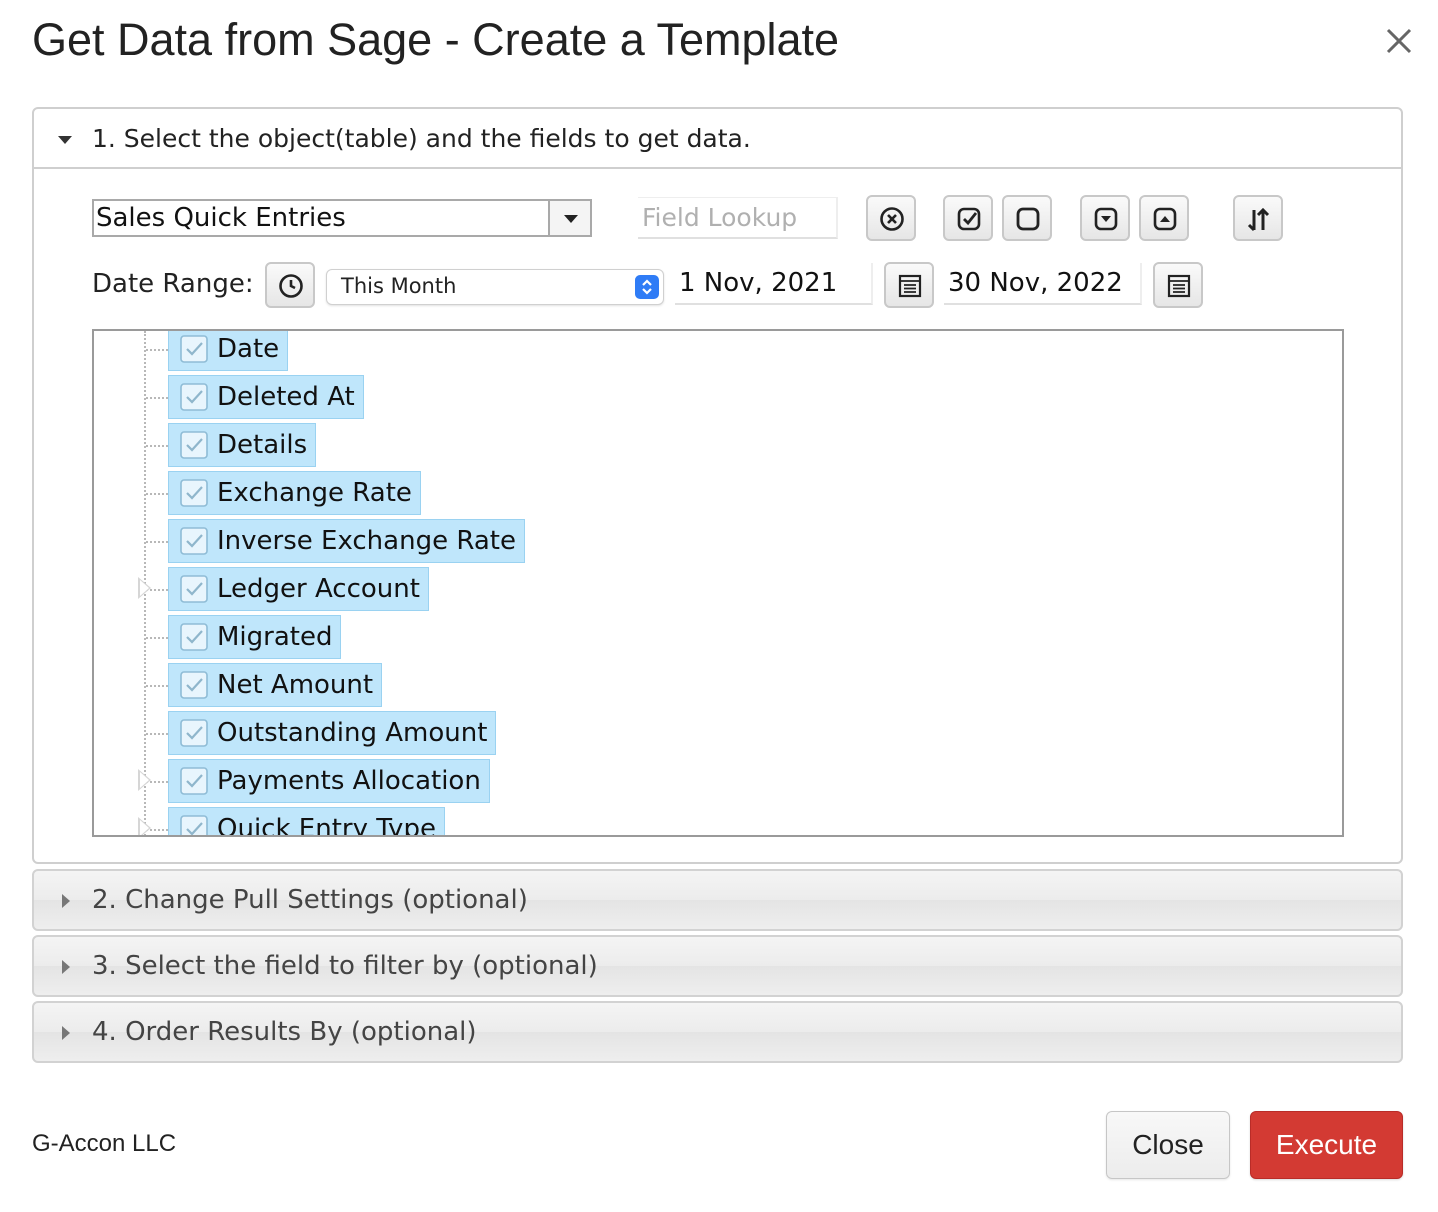 The width and height of the screenshot is (1438, 1212). I want to click on section-pull-settings: 2. Change Pull Settings (optional), so click(717, 900).